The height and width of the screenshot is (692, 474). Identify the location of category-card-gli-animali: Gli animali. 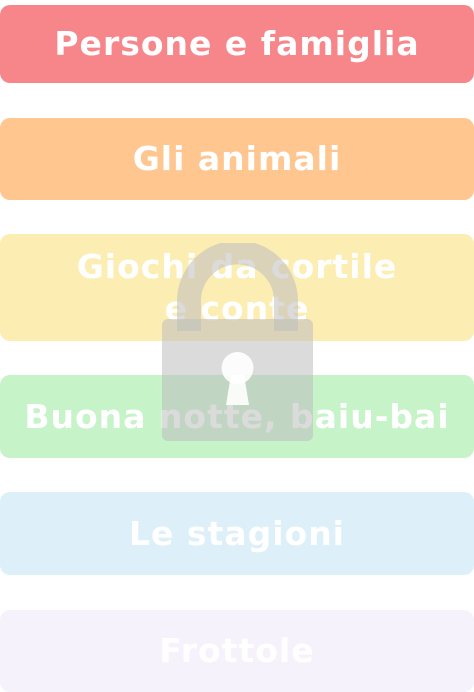
(237, 159).